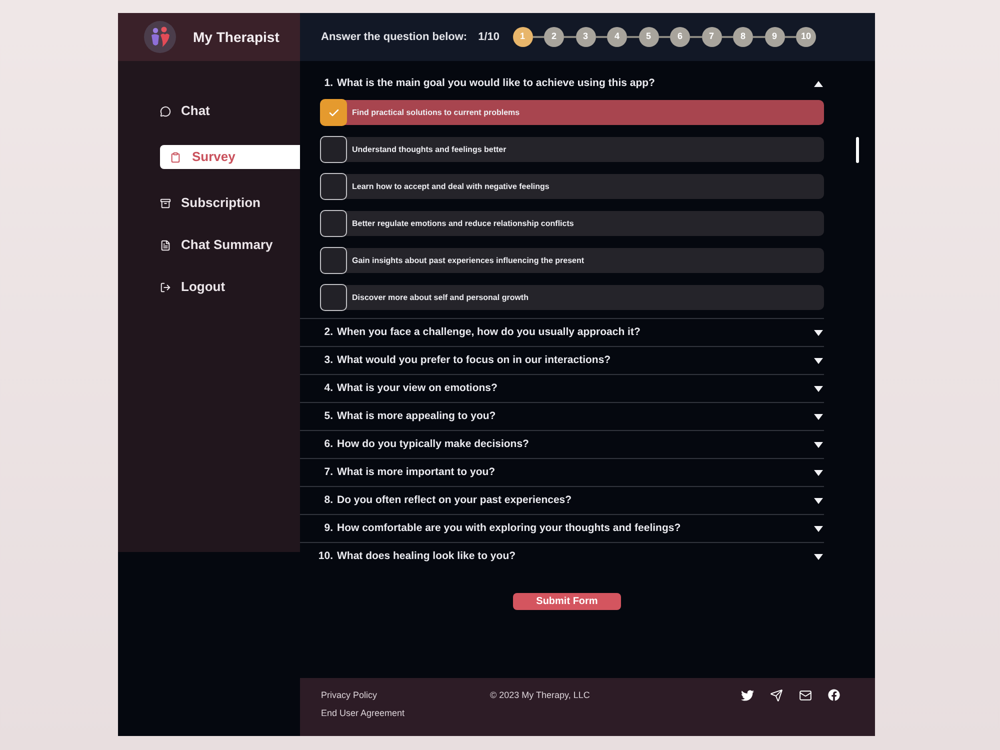  What do you see at coordinates (562, 444) in the screenshot?
I see `question-header: 6. How do you typically make decisions?` at bounding box center [562, 444].